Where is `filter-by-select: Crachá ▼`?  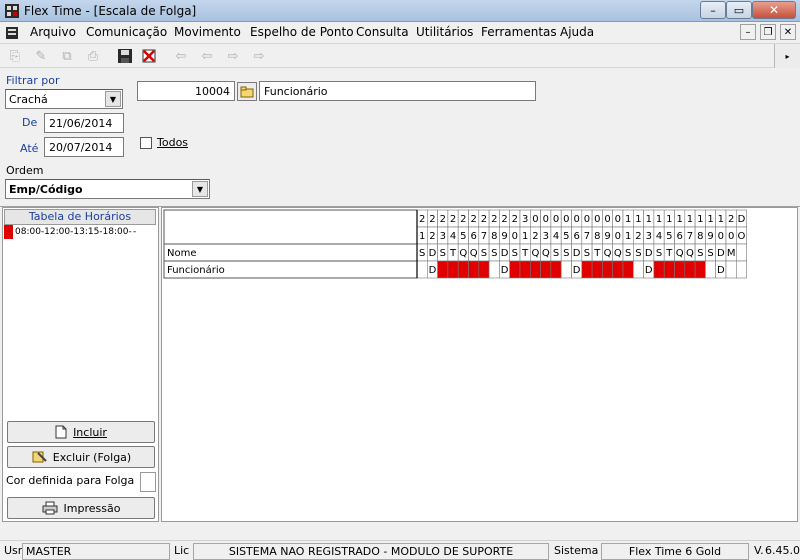 filter-by-select: Crachá ▼ is located at coordinates (64, 99).